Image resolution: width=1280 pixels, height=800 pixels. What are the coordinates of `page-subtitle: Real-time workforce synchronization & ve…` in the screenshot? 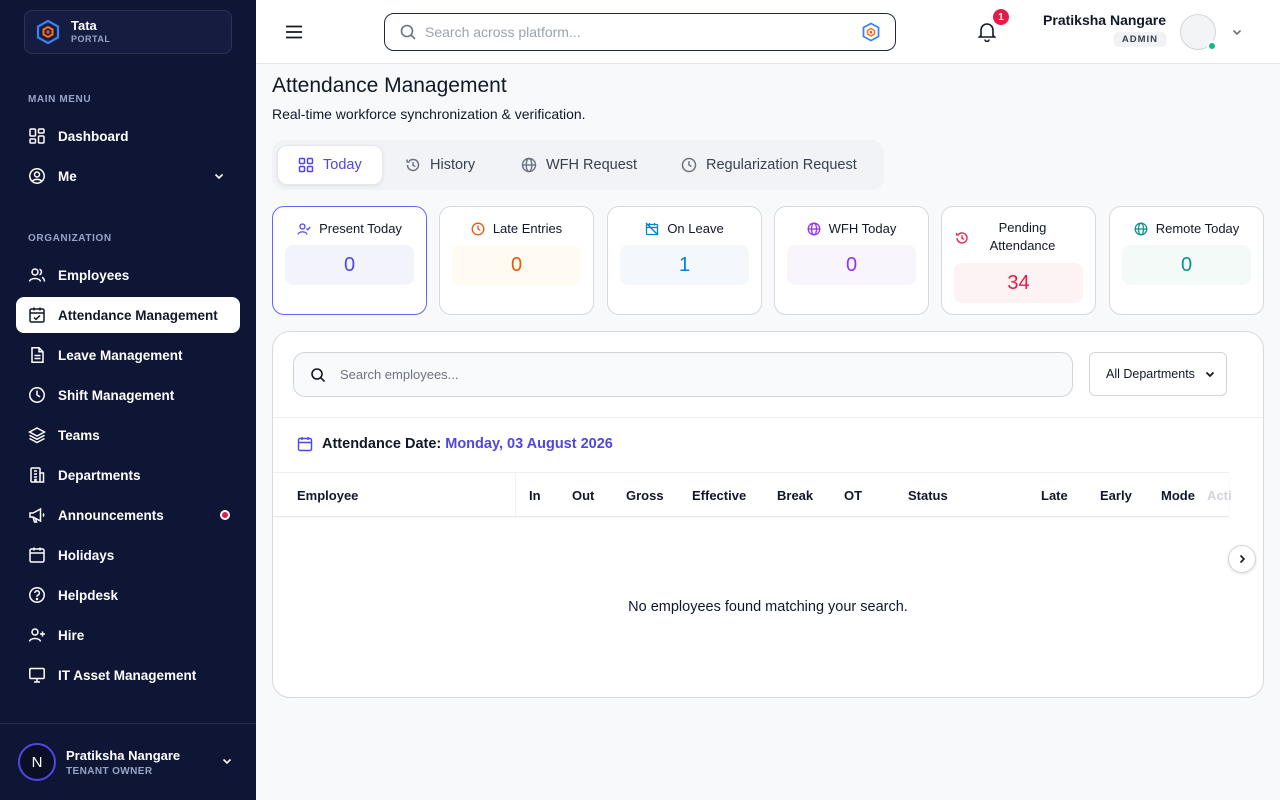 It's located at (429, 114).